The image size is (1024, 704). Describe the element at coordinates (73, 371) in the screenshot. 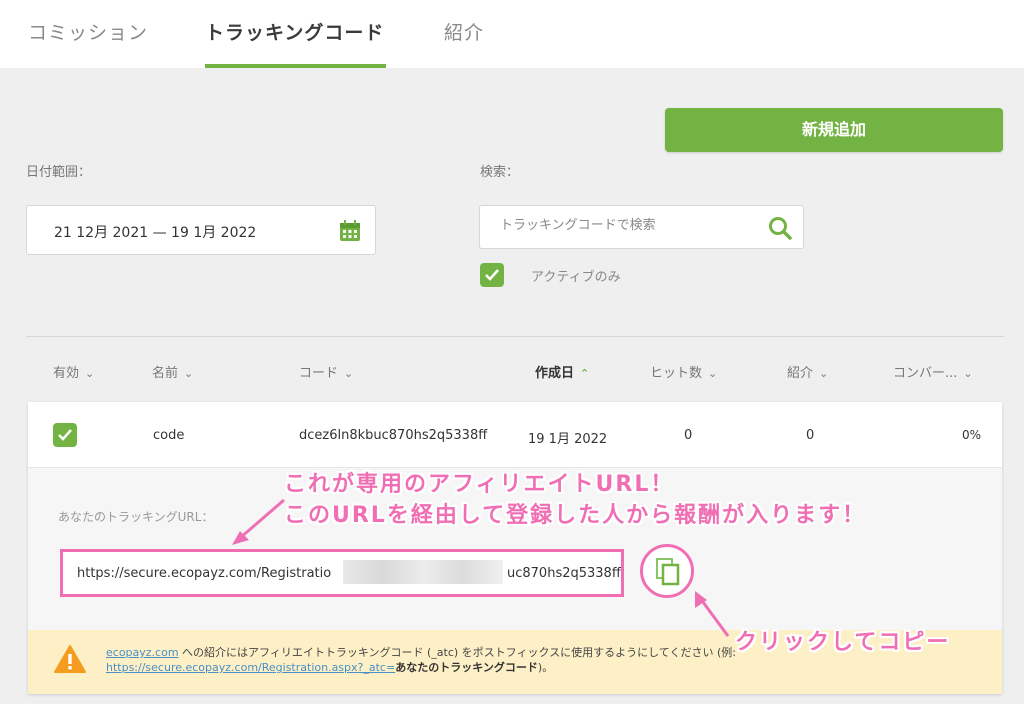

I see `column-header-active: 有効 ⌄` at that location.